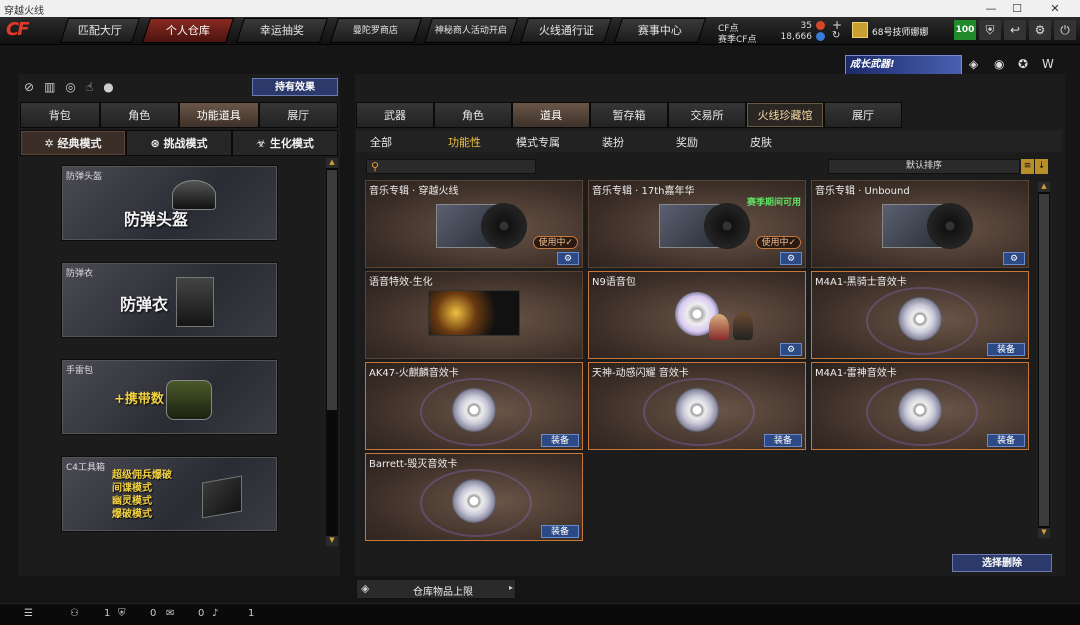  Describe the element at coordinates (481, 226) in the screenshot. I see `album-cover-icon` at that location.